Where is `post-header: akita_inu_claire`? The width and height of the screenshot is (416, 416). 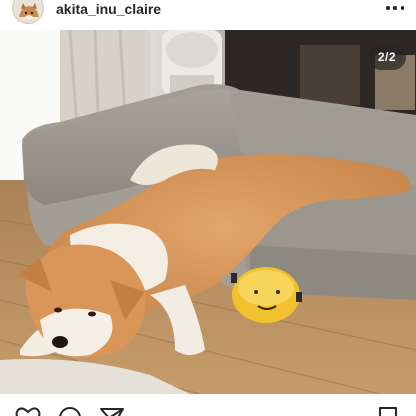
post-header: akita_inu_claire is located at coordinates (208, 15).